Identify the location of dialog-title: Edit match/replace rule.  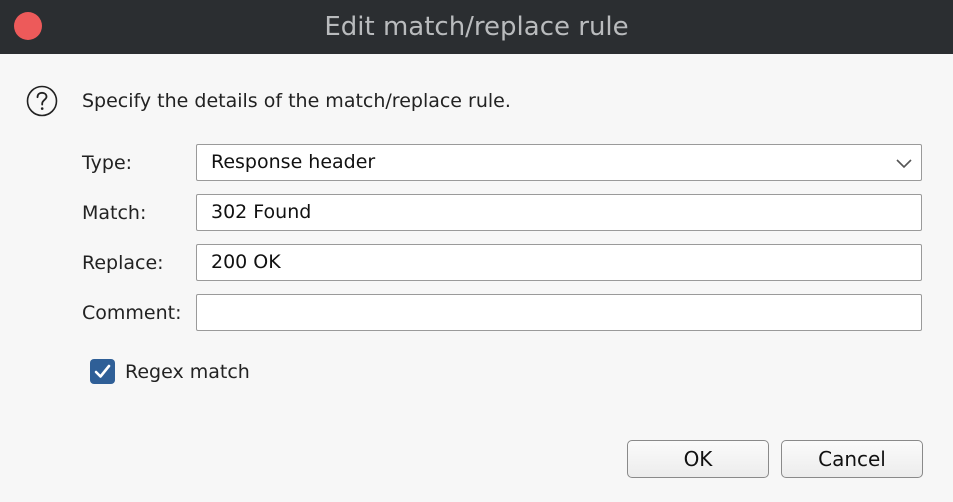
(476, 27).